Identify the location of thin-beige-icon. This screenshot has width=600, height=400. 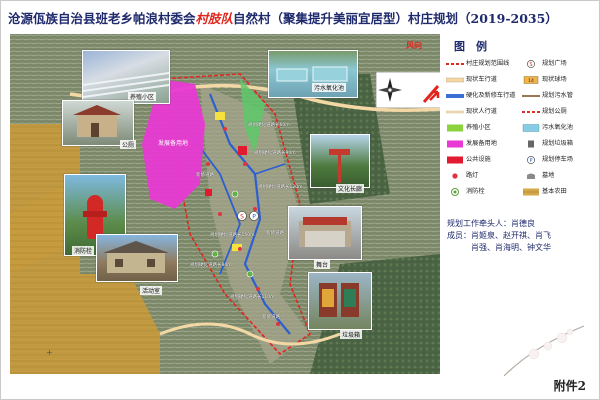
(455, 112).